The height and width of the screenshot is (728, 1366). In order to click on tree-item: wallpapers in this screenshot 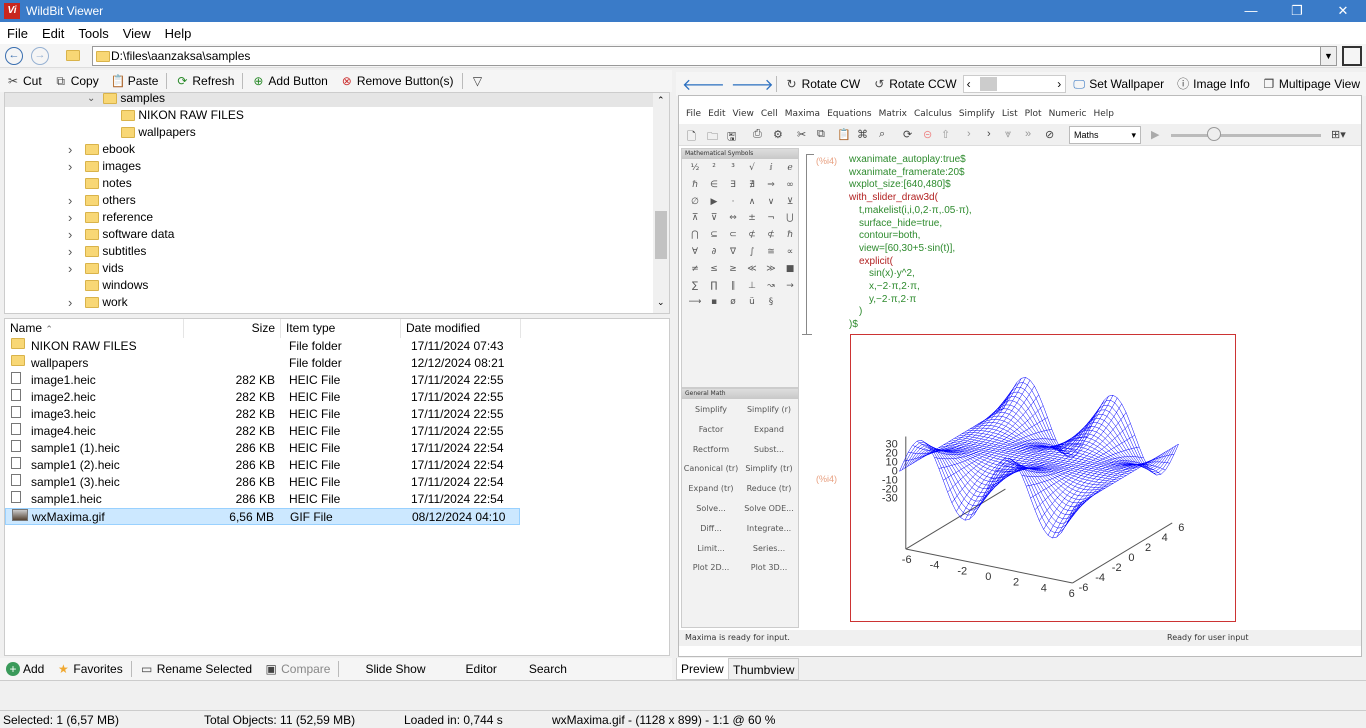, I will do `click(158, 132)`.